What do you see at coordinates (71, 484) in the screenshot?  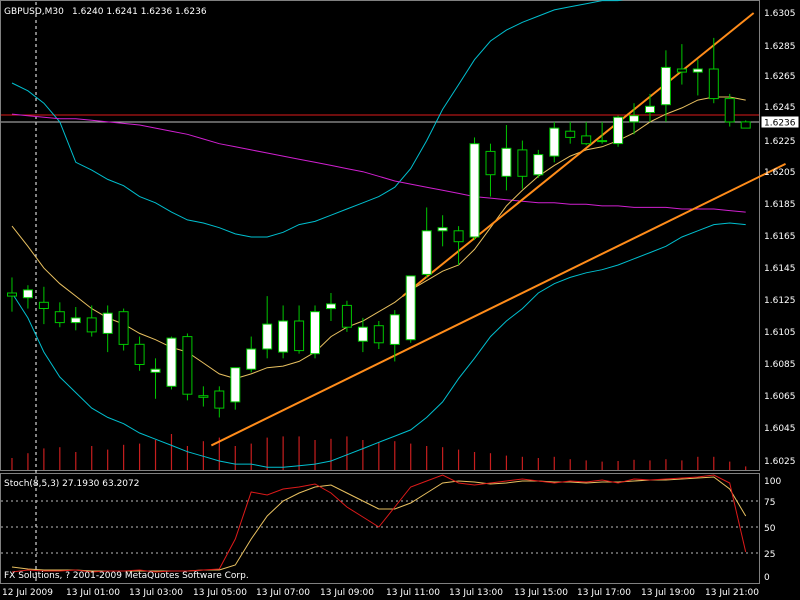 I see `indicator-label: Stoch(8,5,3) 27.1930 63.2072` at bounding box center [71, 484].